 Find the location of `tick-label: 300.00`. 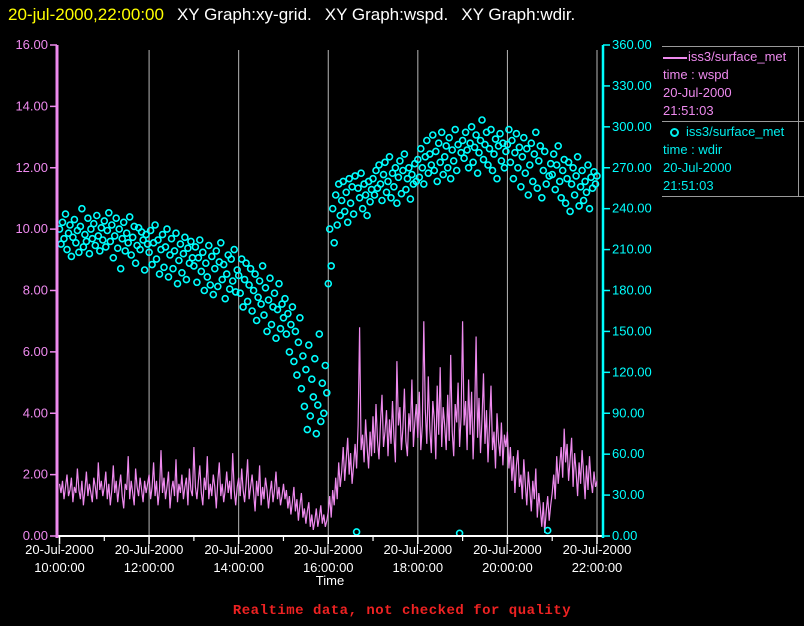

tick-label: 300.00 is located at coordinates (632, 126).